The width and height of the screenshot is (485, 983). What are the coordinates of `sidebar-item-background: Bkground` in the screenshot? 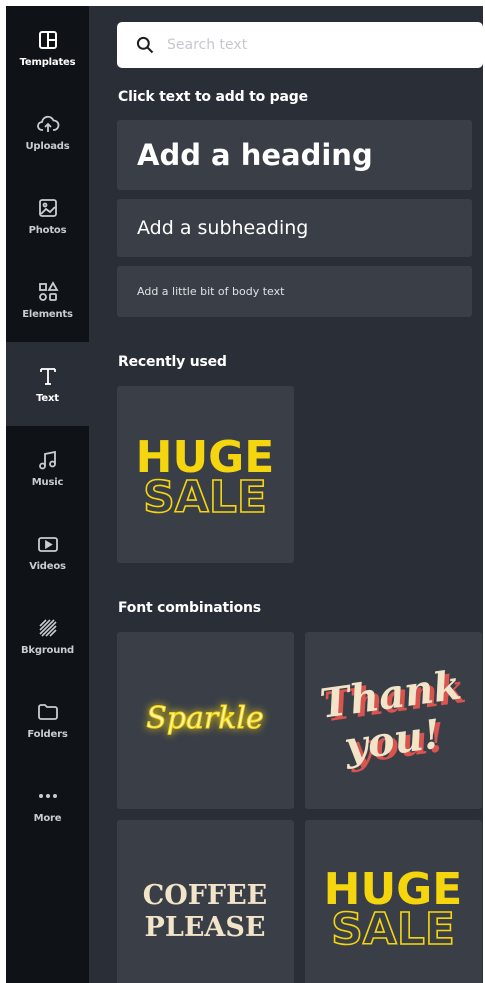 It's located at (47, 636).